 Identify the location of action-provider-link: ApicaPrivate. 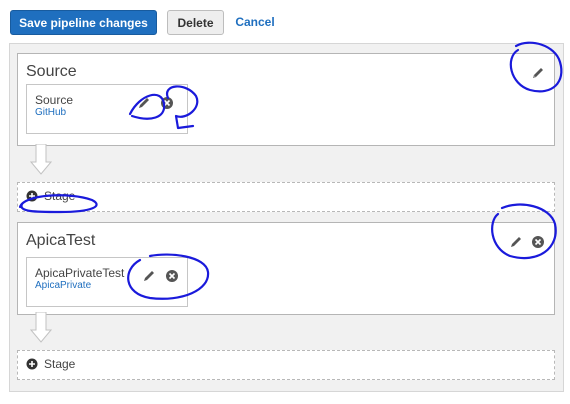
(63, 285).